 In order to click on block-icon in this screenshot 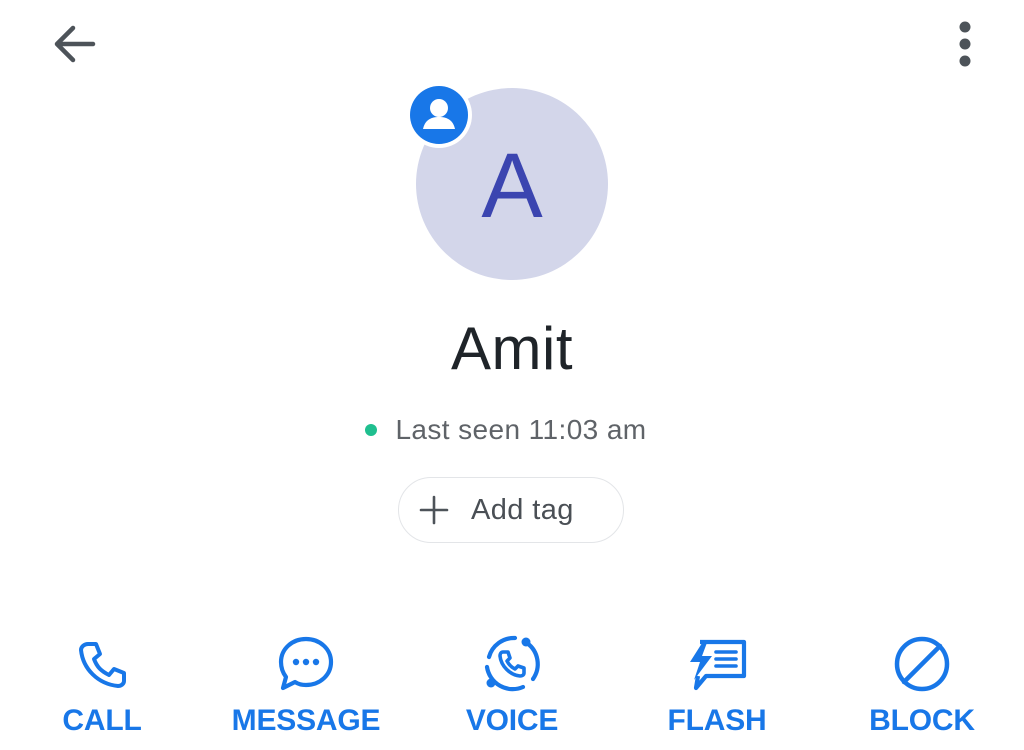, I will do `click(922, 664)`.